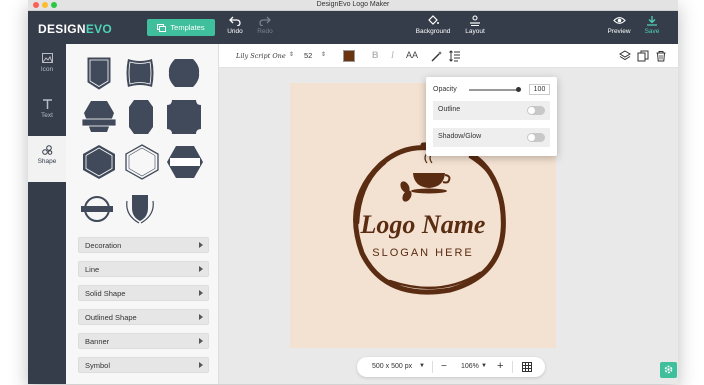 Image resolution: width=704 pixels, height=385 pixels. What do you see at coordinates (143, 365) in the screenshot?
I see `category-symbol: Symbol` at bounding box center [143, 365].